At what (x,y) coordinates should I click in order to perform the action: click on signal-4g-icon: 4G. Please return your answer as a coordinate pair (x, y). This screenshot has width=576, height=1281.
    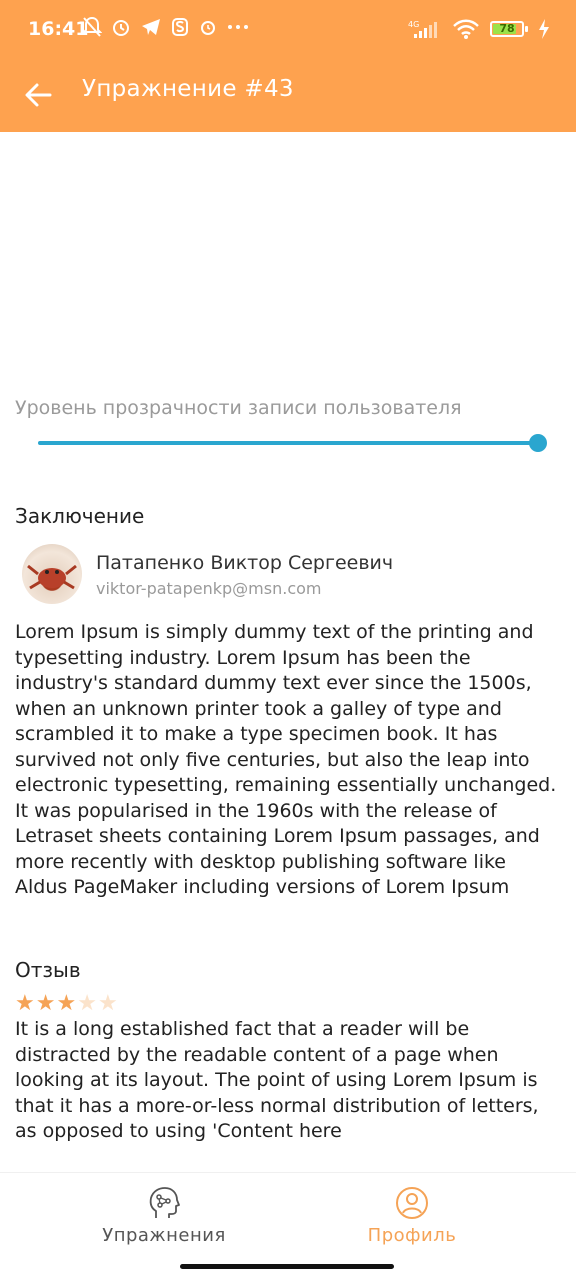
    Looking at the image, I should click on (422, 29).